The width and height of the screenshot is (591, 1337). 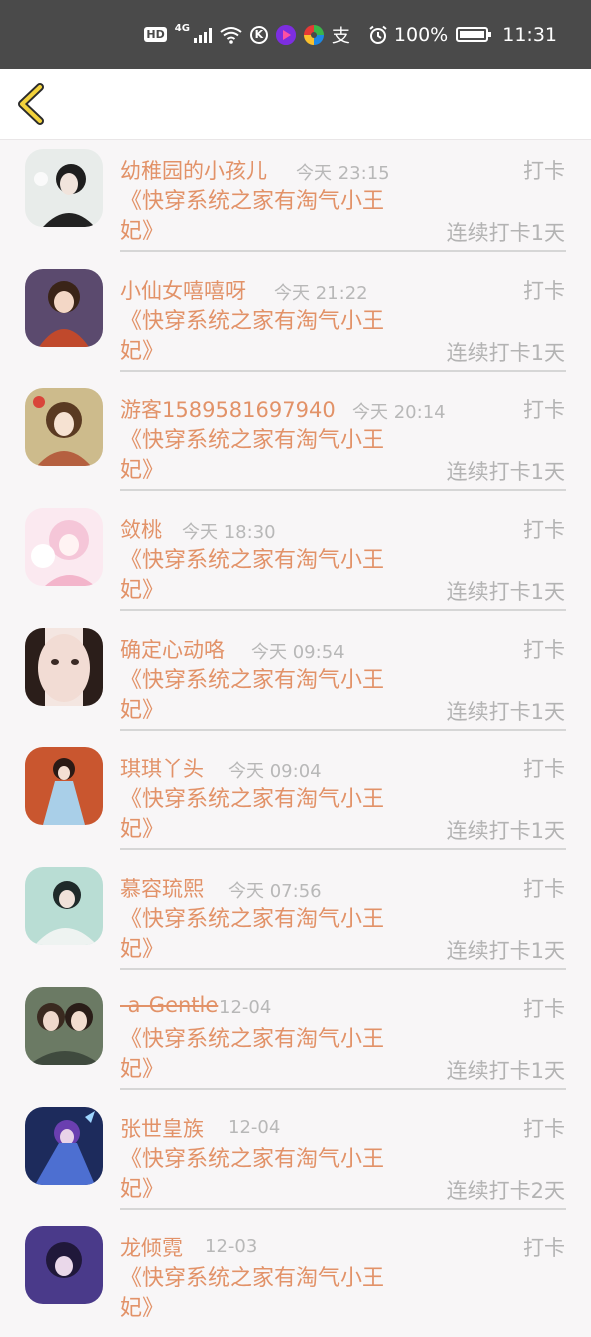 I want to click on list-item: 张世皇族 12-04 打卡 《快穿系统之家有淘气小王妃》 连续打卡2天, so click(x=295, y=1158).